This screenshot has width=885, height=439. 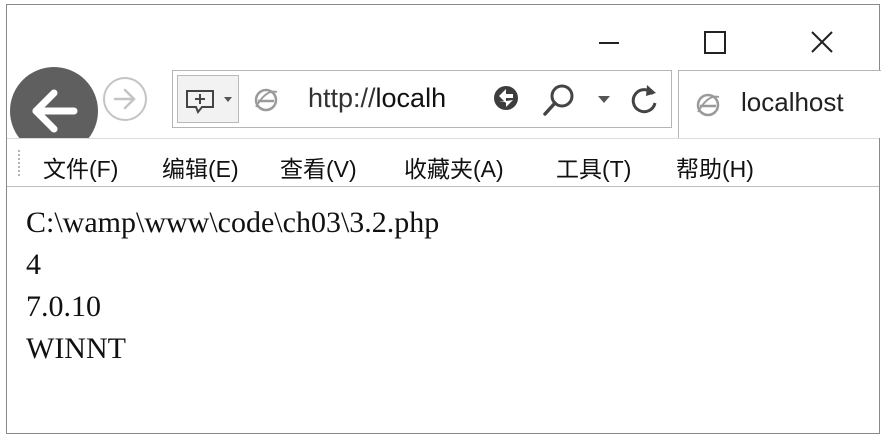 What do you see at coordinates (454, 167) in the screenshot?
I see `menu-item-favorites: 收藏夹(A)` at bounding box center [454, 167].